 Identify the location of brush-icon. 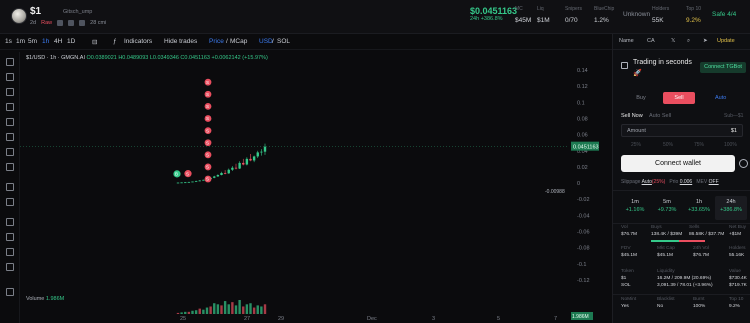
(10, 137).